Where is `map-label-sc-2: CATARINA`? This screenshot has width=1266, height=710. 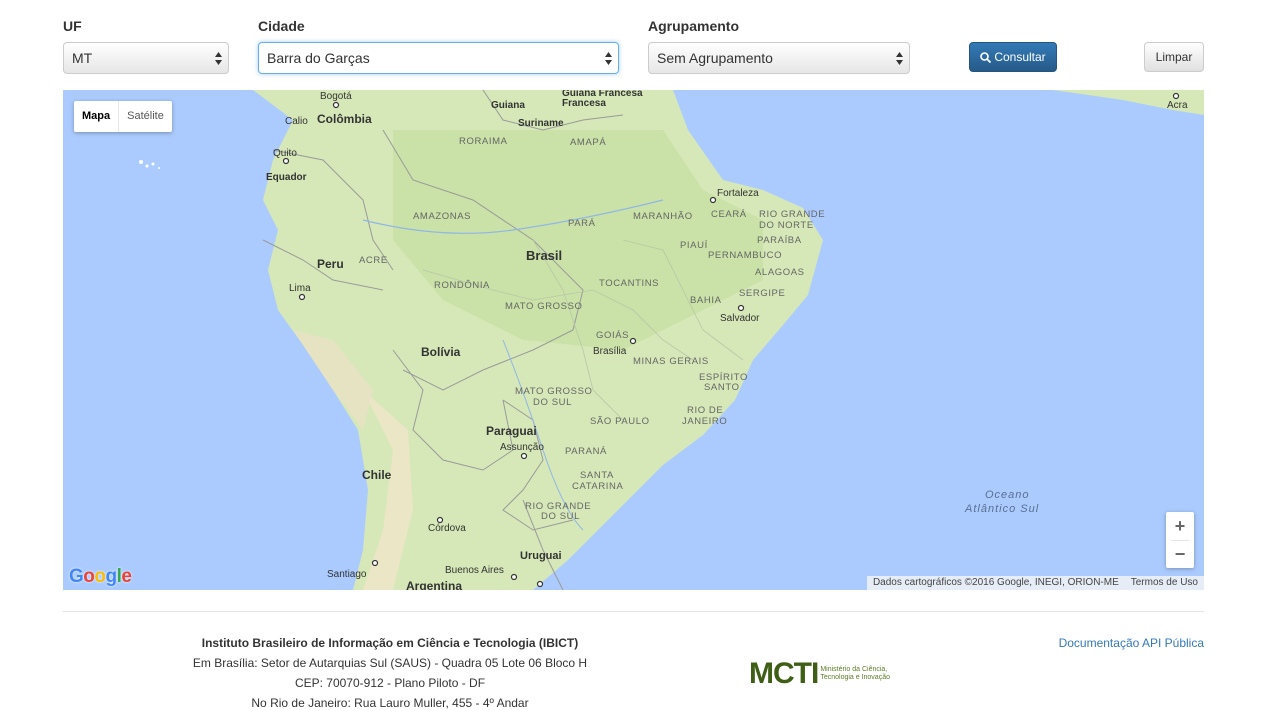 map-label-sc-2: CATARINA is located at coordinates (597, 486).